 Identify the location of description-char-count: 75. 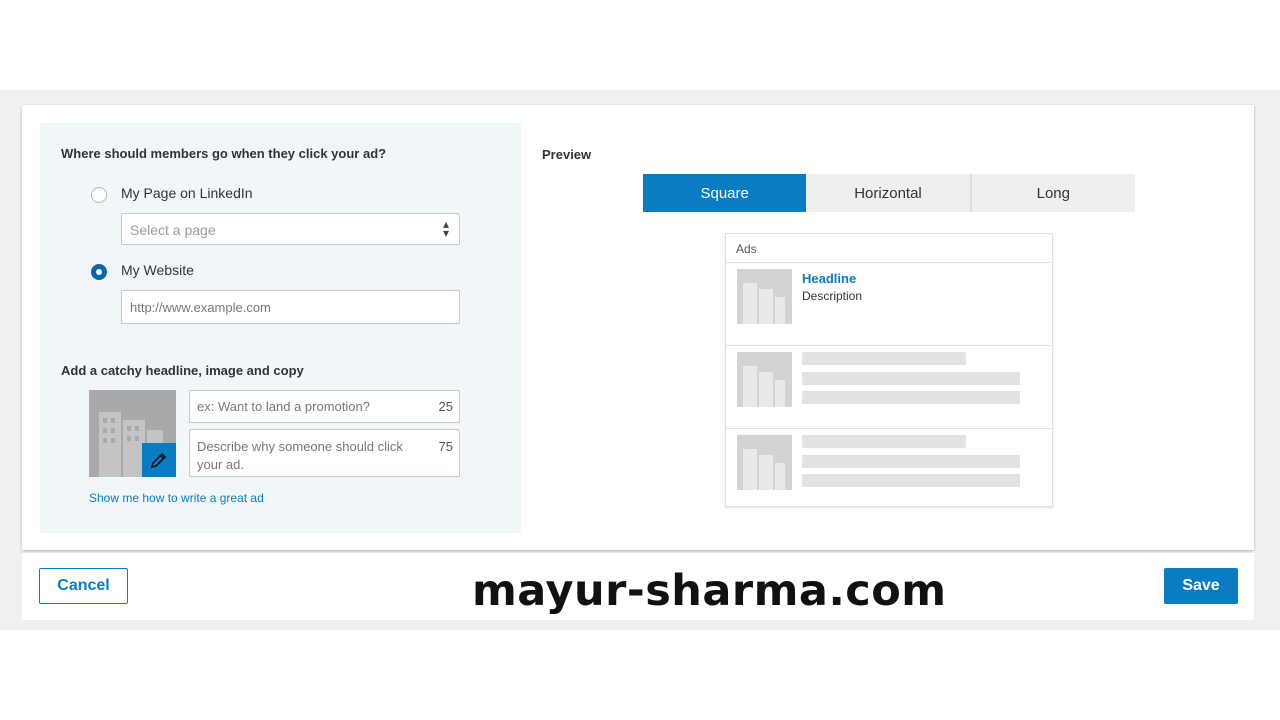
(445, 446).